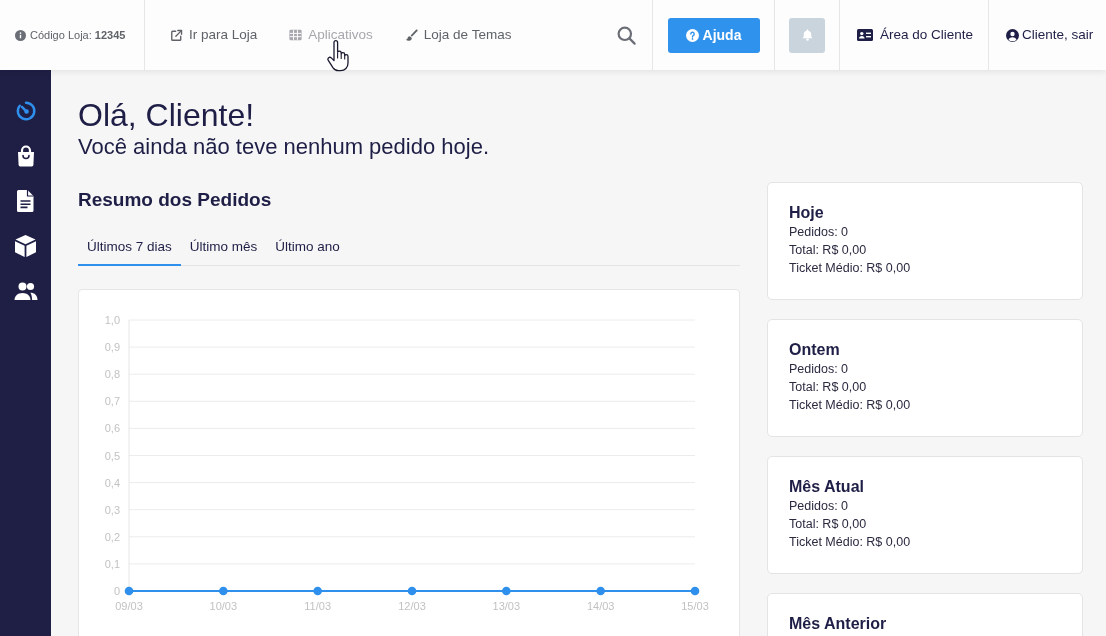 This screenshot has height=636, width=1106. What do you see at coordinates (807, 35) in the screenshot?
I see `bell-icon` at bounding box center [807, 35].